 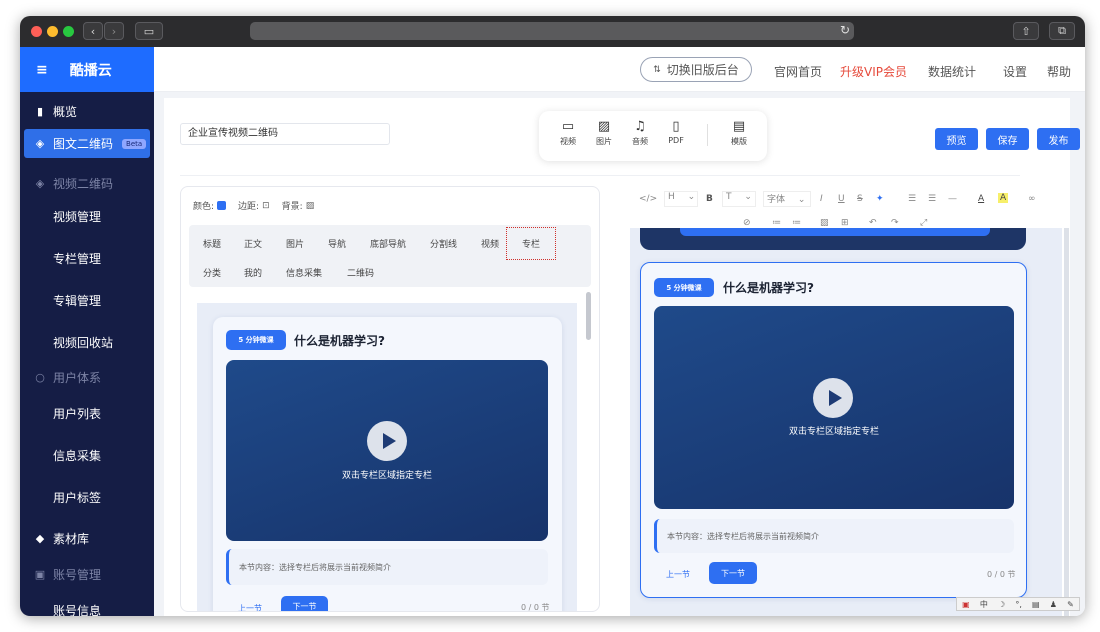 What do you see at coordinates (709, 199) in the screenshot?
I see `bold-icon: B` at bounding box center [709, 199].